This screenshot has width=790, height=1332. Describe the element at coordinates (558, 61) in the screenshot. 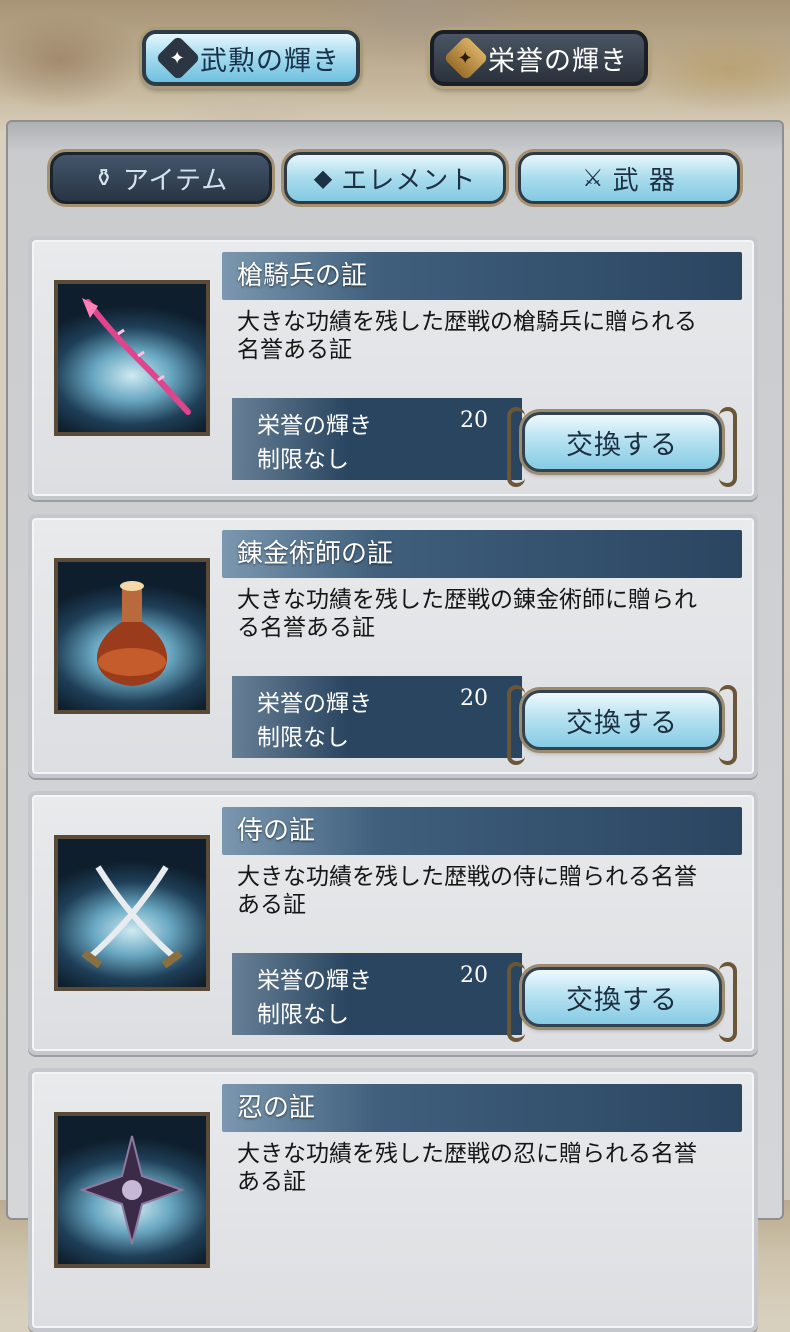

I see `tab-label: 栄誉の輝き` at that location.